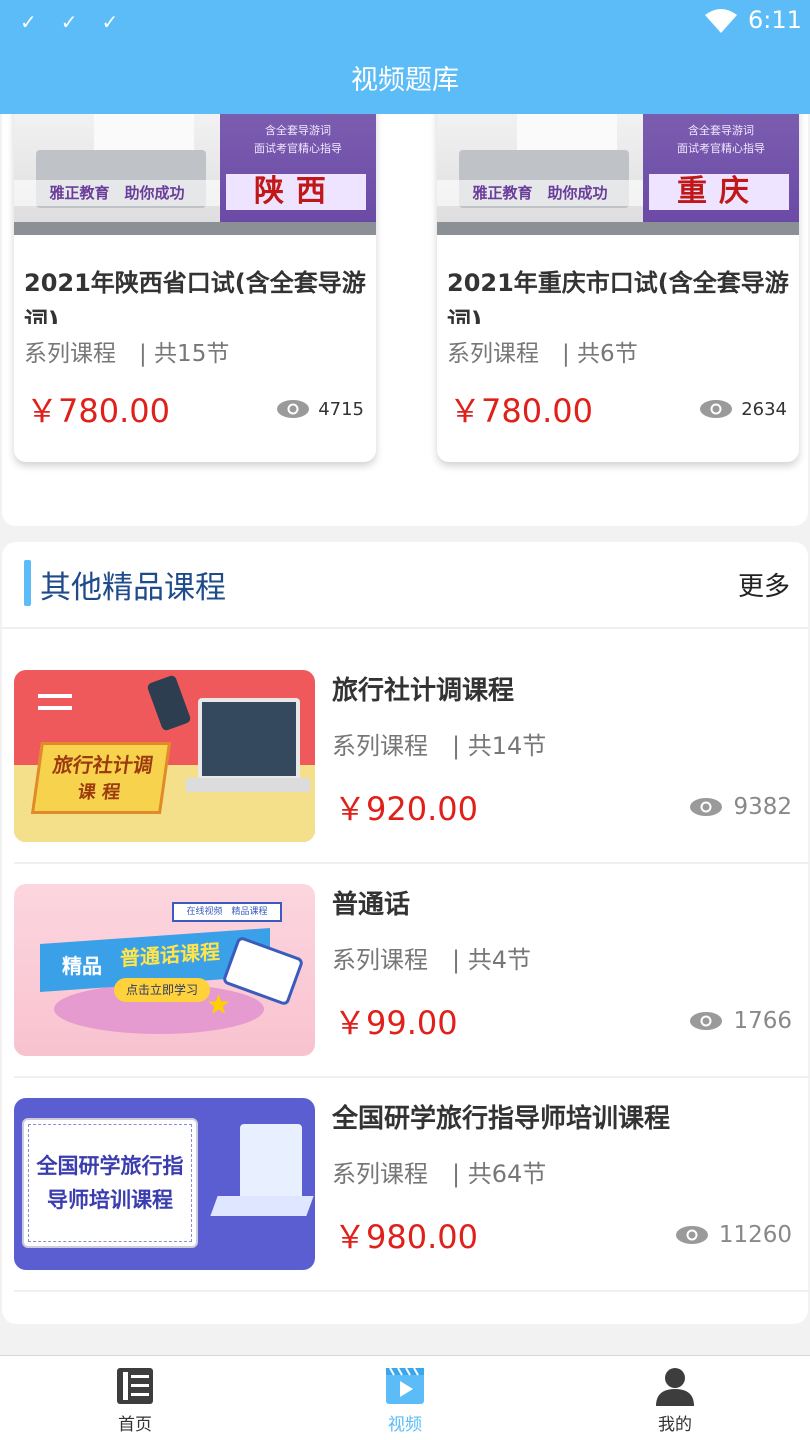 The image size is (810, 1440). I want to click on section-accent-bar, so click(27, 583).